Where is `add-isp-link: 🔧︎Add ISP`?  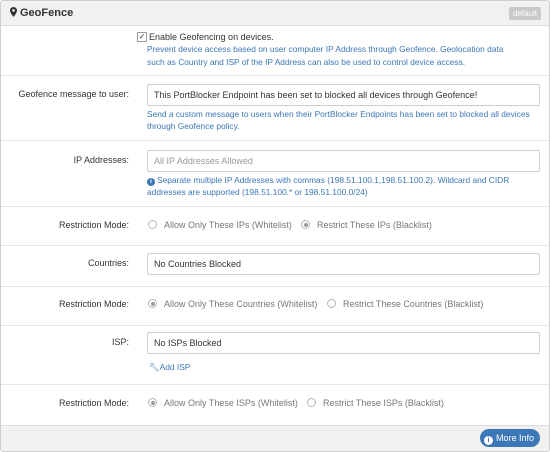
add-isp-link: 🔧︎Add ISP is located at coordinates (169, 367).